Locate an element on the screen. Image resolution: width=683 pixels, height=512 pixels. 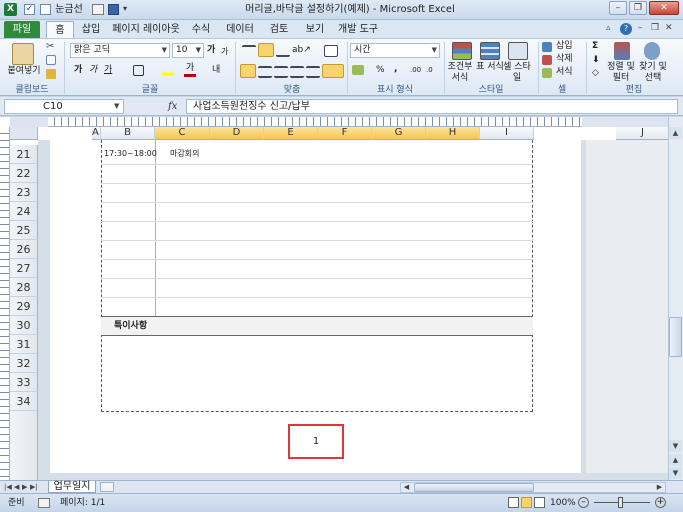
scroll-left-button: ◀ is located at coordinates (406, 487).